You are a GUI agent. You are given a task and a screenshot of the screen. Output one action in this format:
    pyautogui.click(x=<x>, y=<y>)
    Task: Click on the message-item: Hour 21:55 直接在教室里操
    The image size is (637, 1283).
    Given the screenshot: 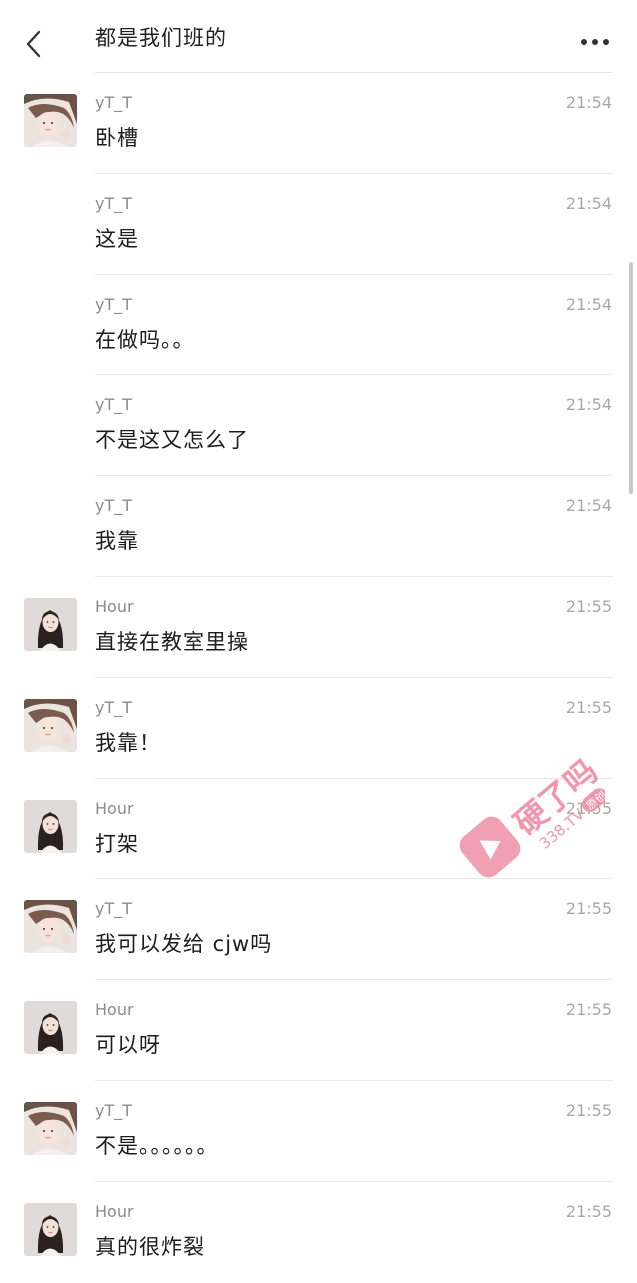 What is the action you would take?
    pyautogui.click(x=318, y=627)
    